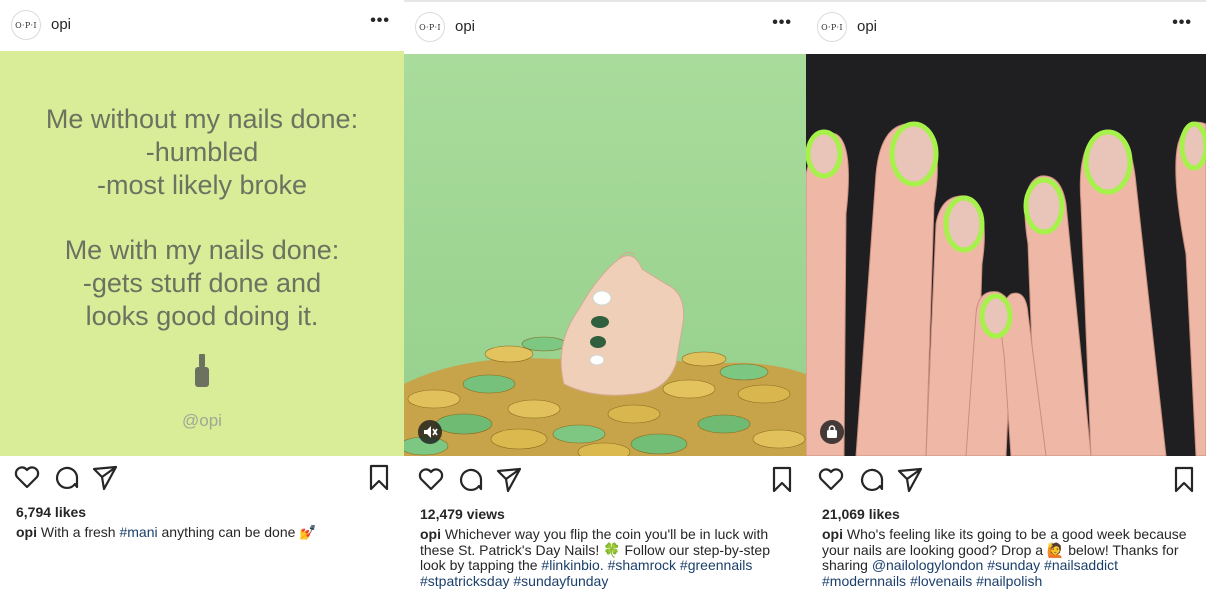 The width and height of the screenshot is (1206, 608). What do you see at coordinates (861, 514) in the screenshot?
I see `likes-count: 21,069 likes` at bounding box center [861, 514].